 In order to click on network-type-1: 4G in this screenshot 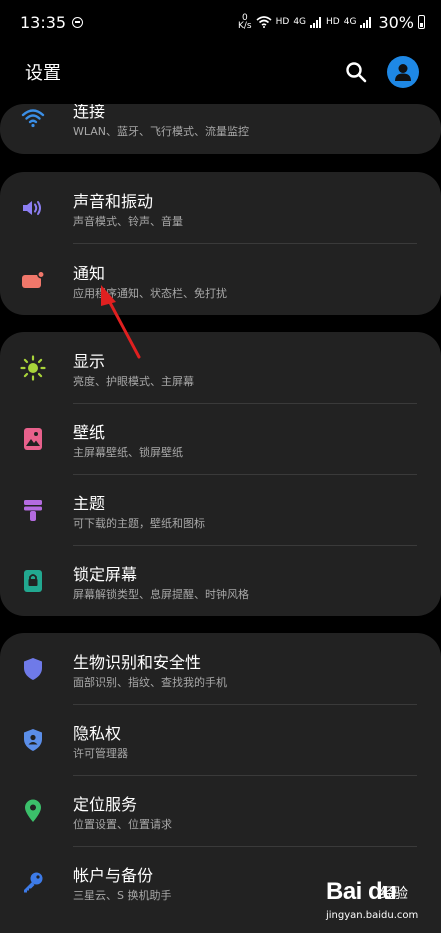, I will do `click(300, 22)`.